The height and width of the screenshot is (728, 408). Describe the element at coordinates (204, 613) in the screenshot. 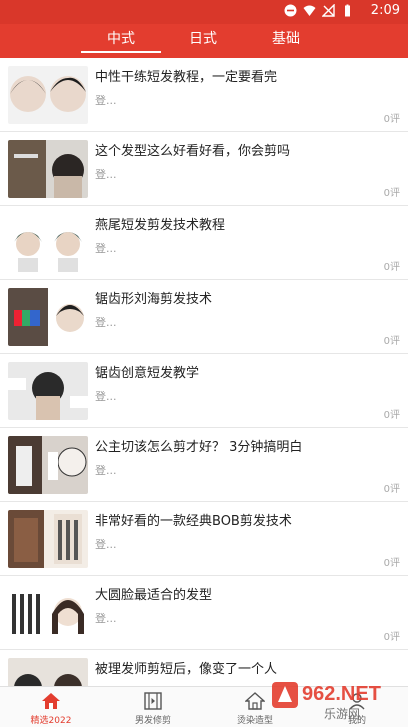

I see `list-item: 大圆脸最适合的发型 登... 0评` at that location.